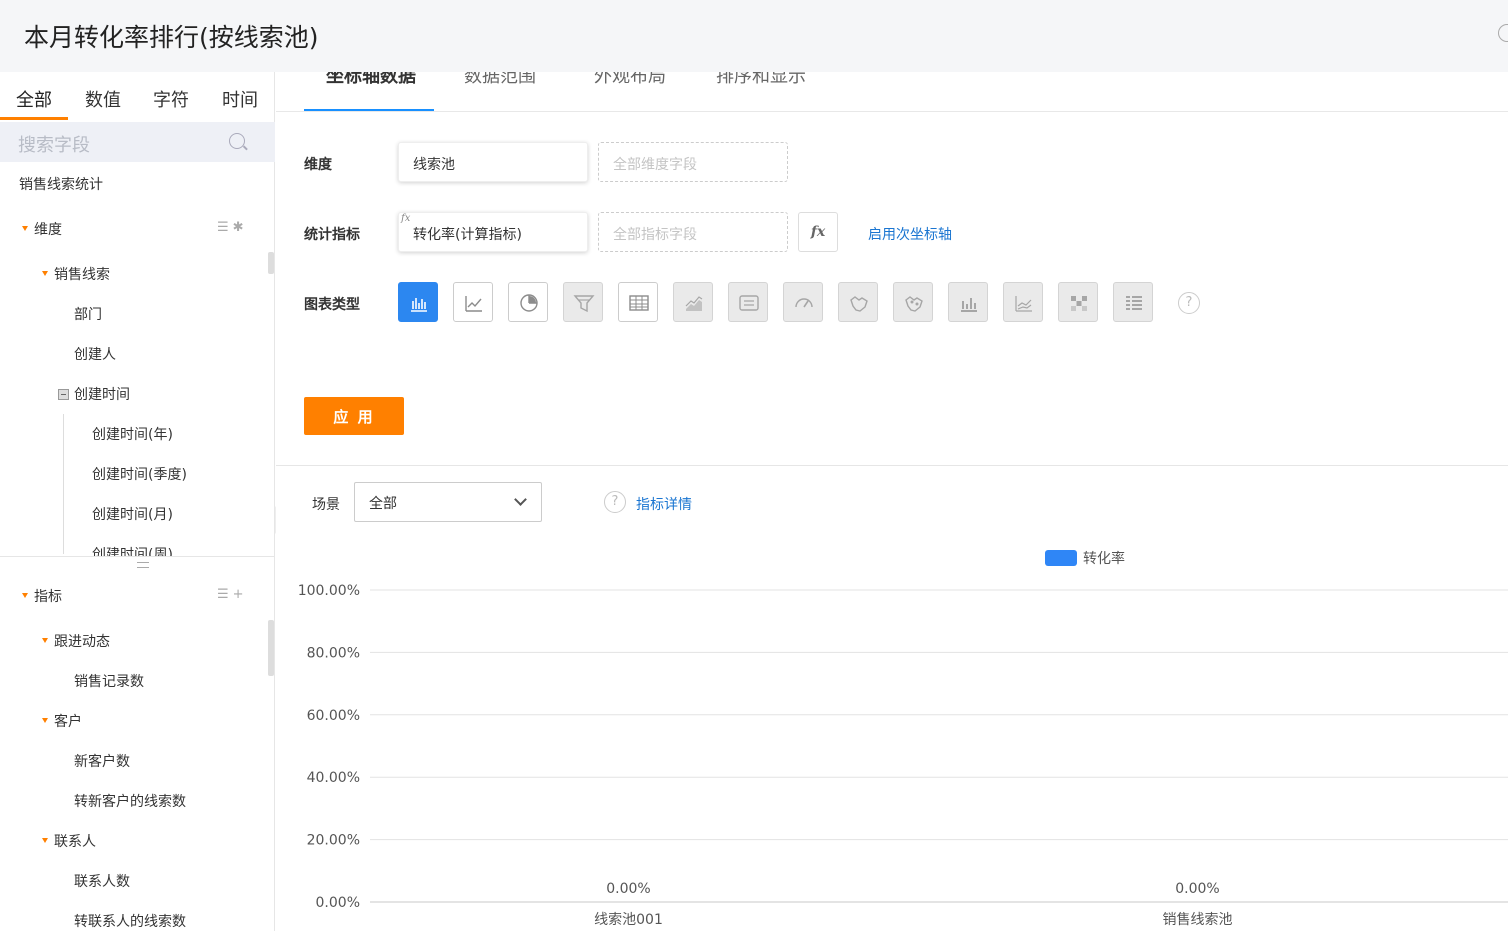  Describe the element at coordinates (1198, 919) in the screenshot. I see `x-tick-label: 销售线索池` at that location.